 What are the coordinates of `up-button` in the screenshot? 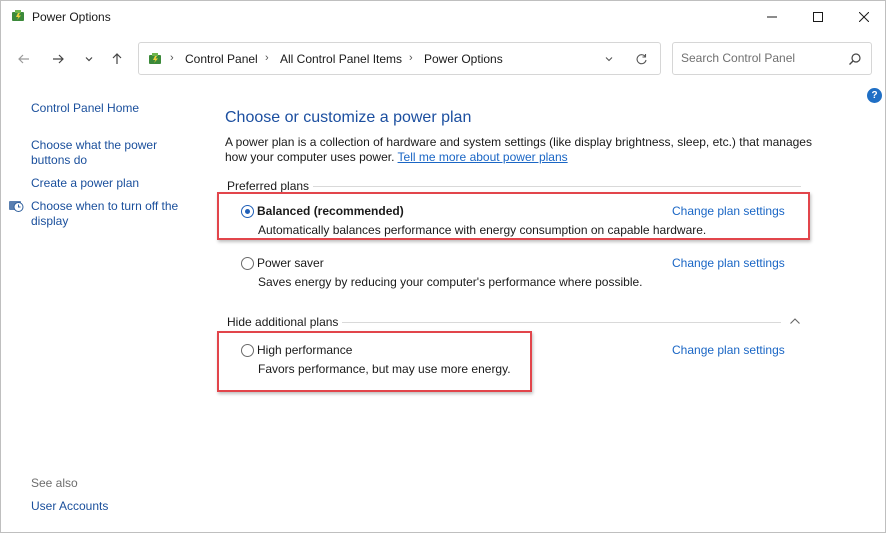 It's located at (117, 59).